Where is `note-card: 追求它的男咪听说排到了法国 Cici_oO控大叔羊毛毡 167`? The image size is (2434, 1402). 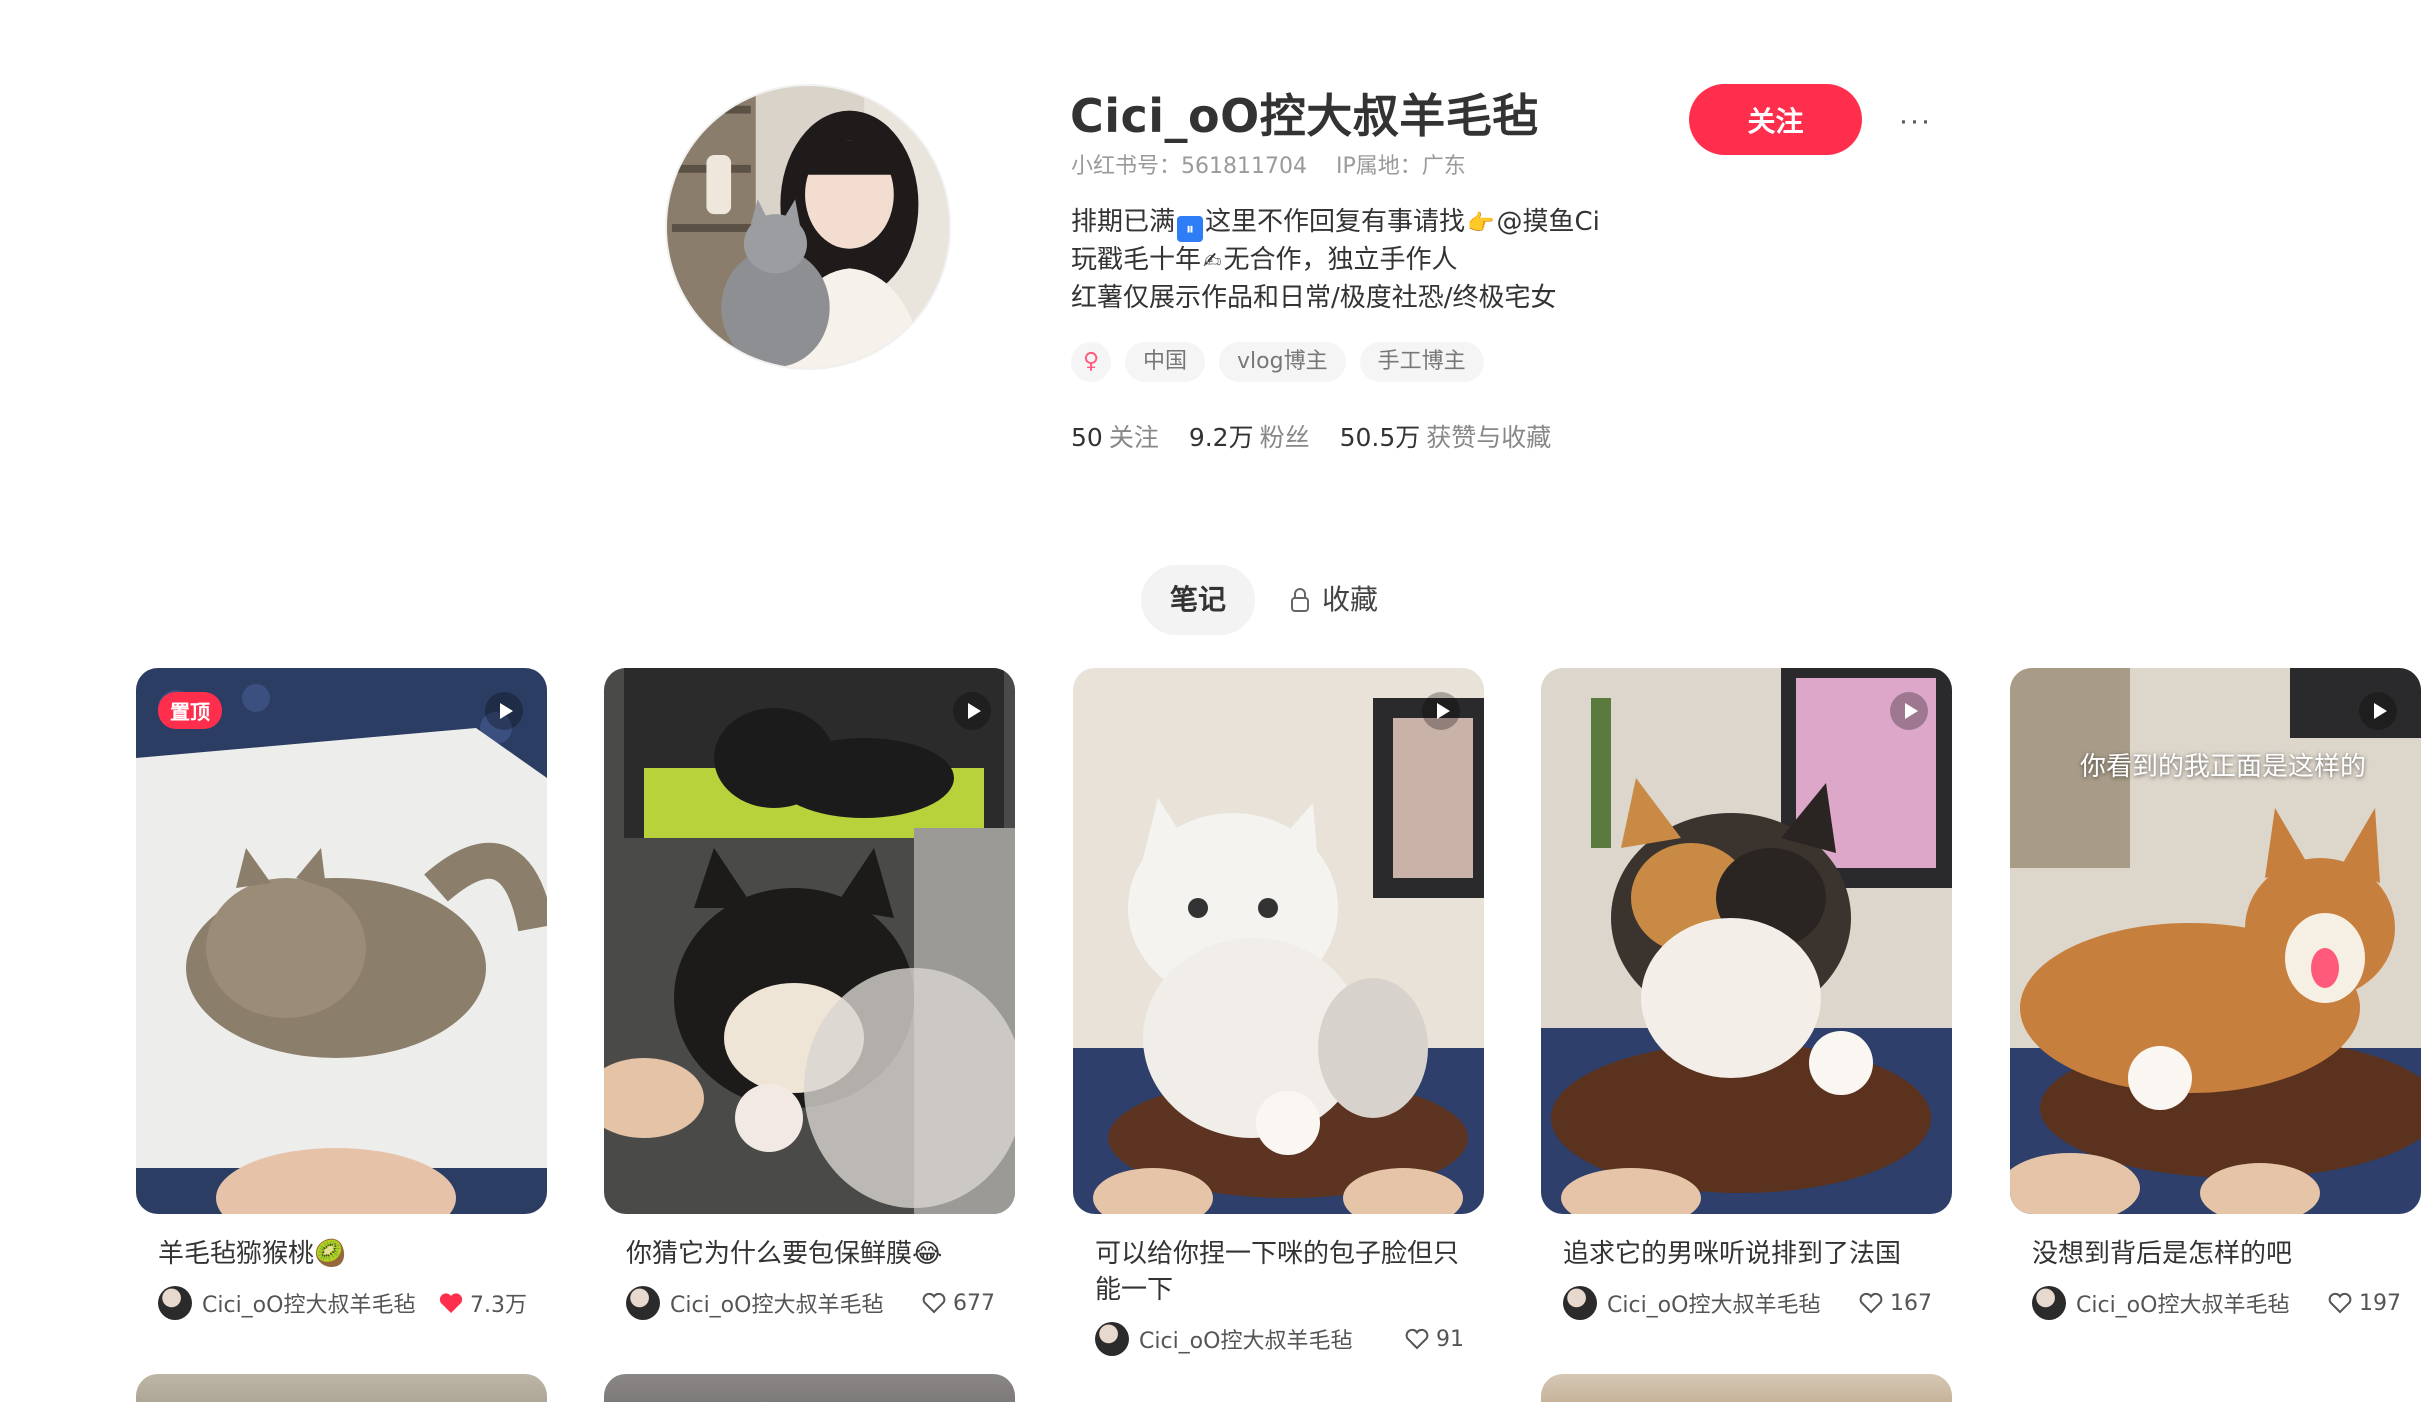 note-card: 追求它的男咪听说排到了法国 Cici_oO控大叔羊毛毡 167 is located at coordinates (1746, 994).